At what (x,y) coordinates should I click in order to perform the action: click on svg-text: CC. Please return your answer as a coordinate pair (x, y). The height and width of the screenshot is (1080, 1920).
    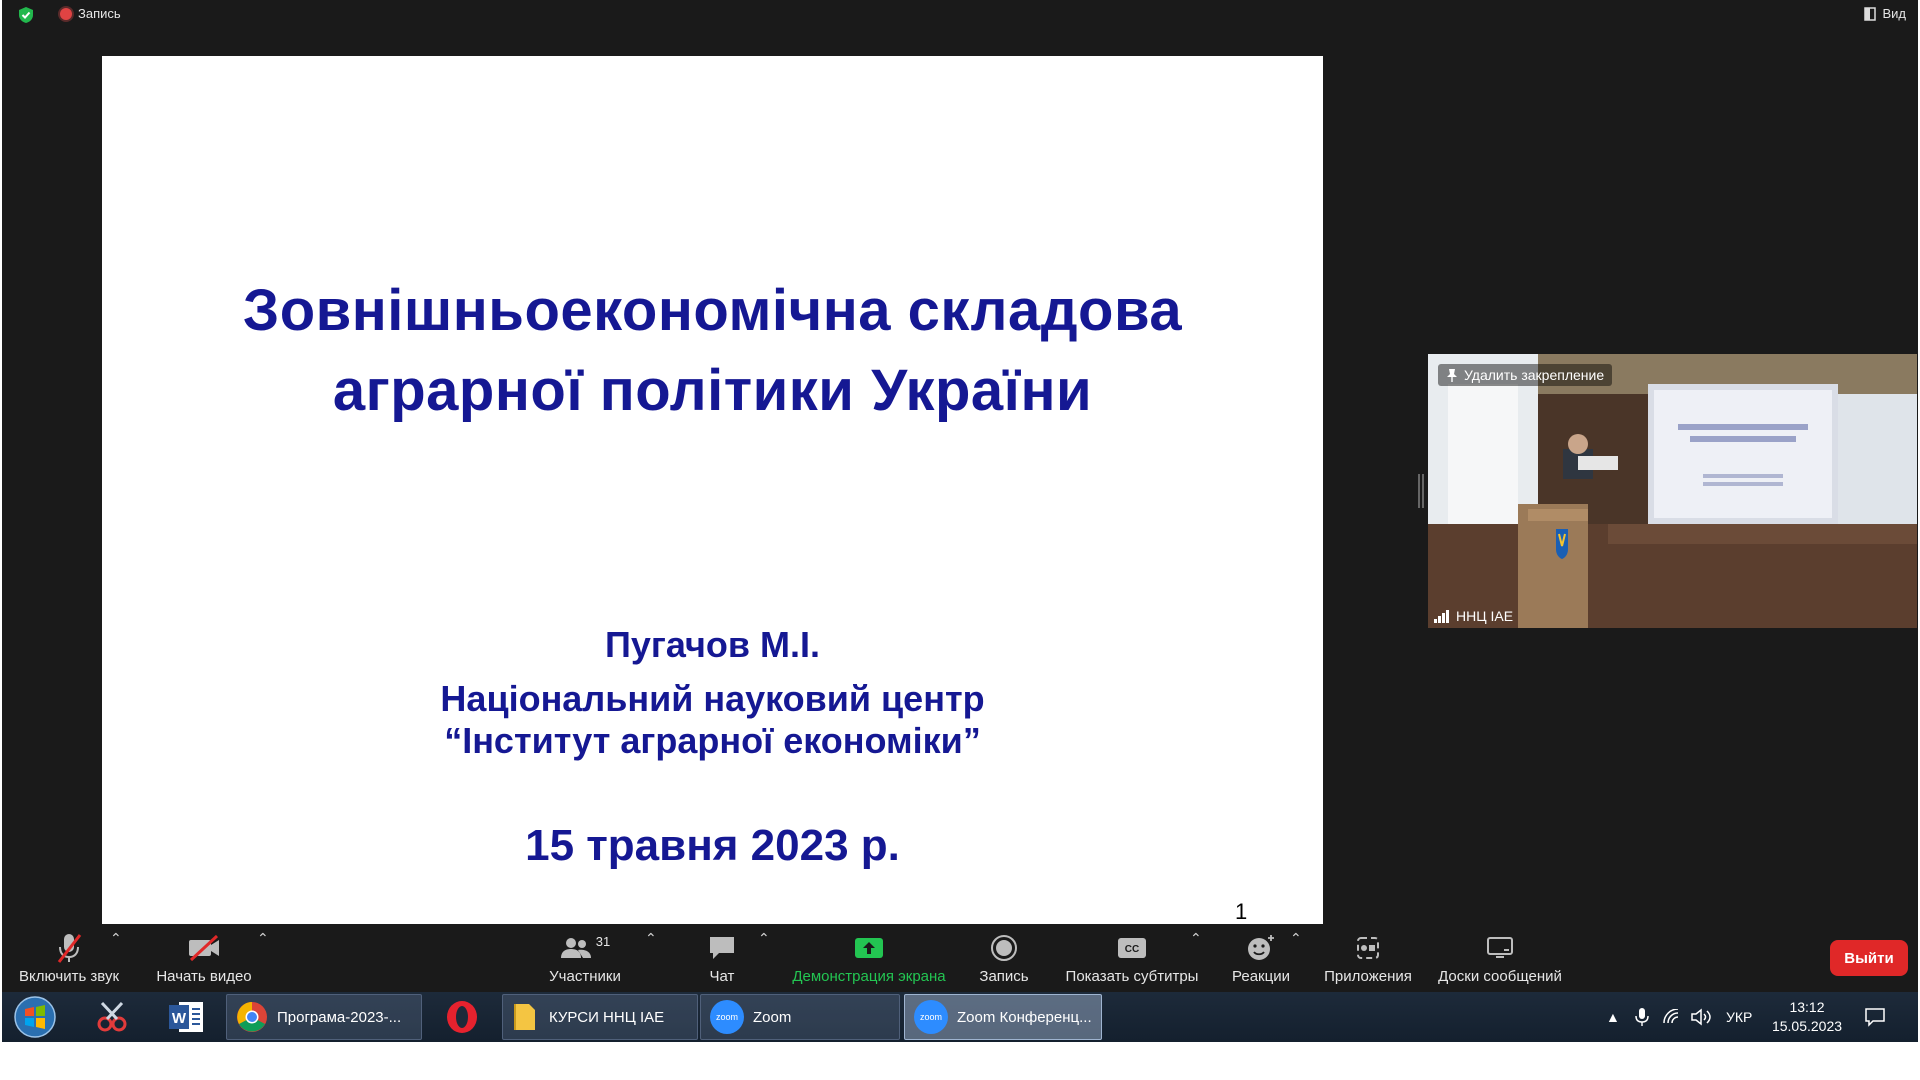
    Looking at the image, I should click on (1132, 949).